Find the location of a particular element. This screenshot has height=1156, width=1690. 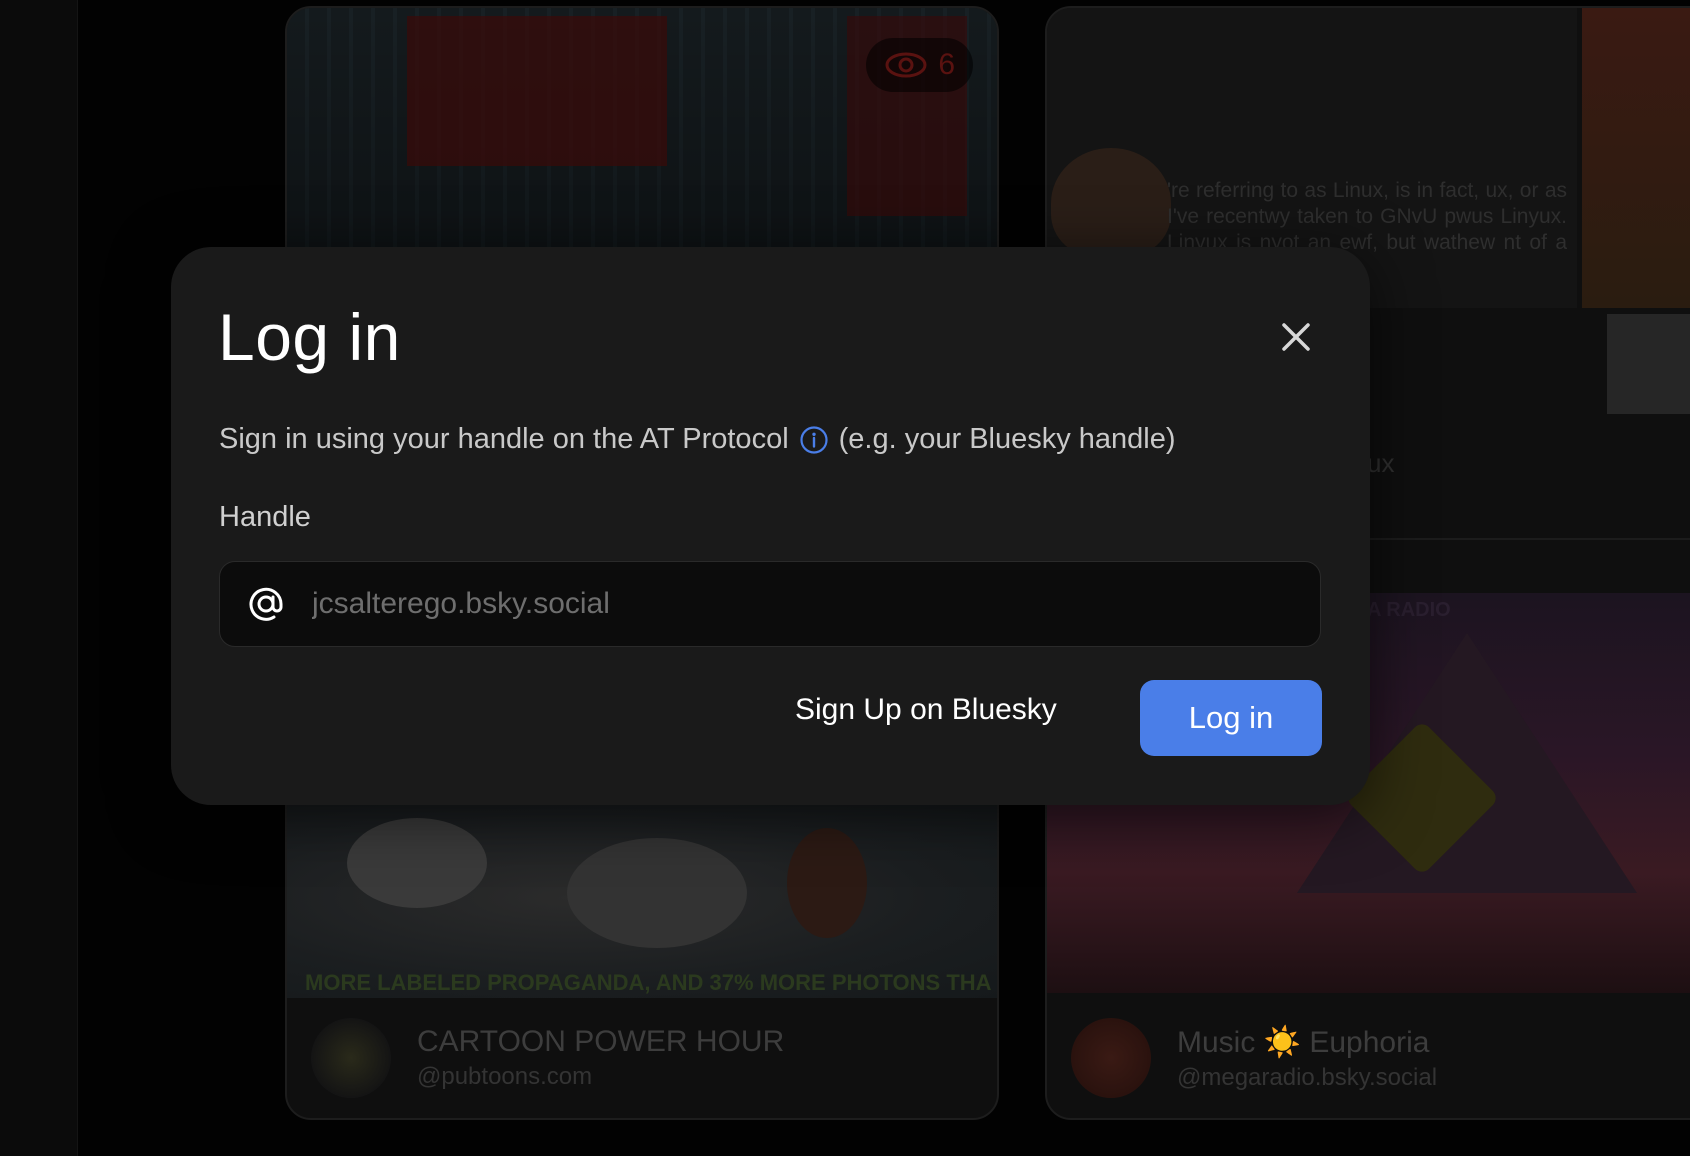

channel-name: CARTOON POWER HOUR is located at coordinates (601, 1041).